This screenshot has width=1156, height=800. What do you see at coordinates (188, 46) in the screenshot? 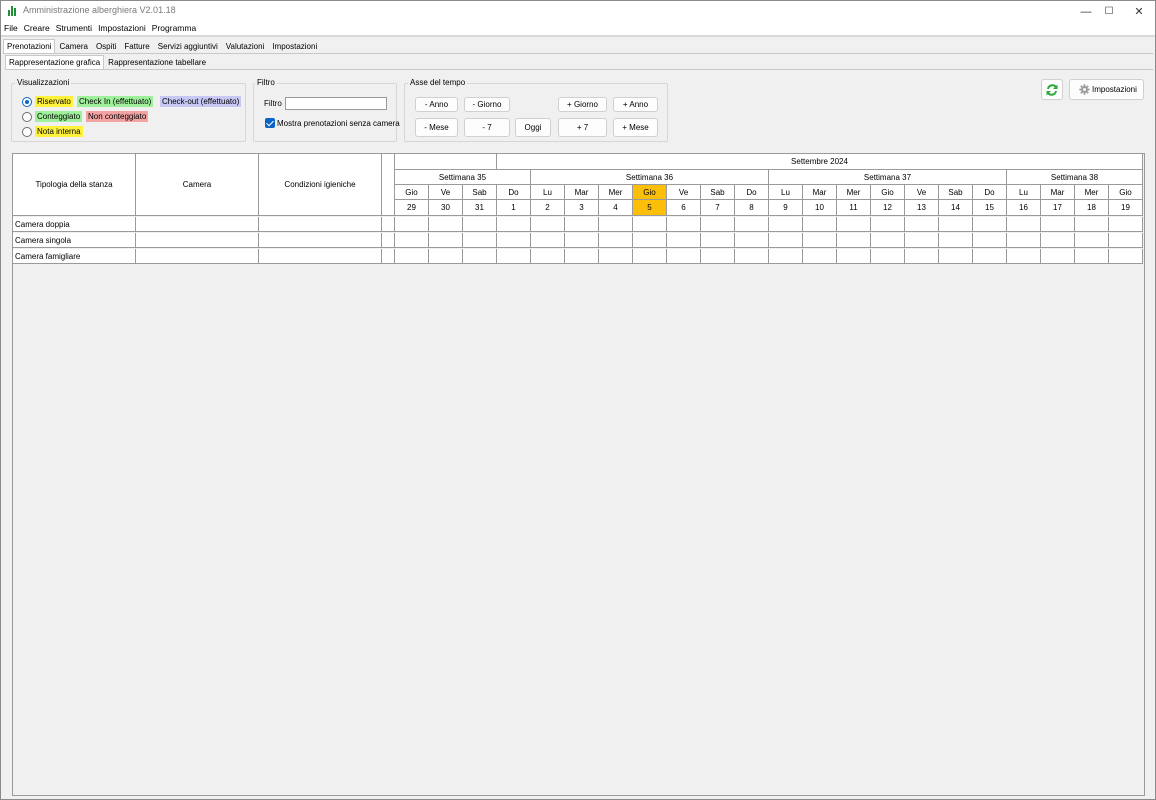
I see `tab-servizi-aggiuntivi: Servizi aggiuntivi` at bounding box center [188, 46].